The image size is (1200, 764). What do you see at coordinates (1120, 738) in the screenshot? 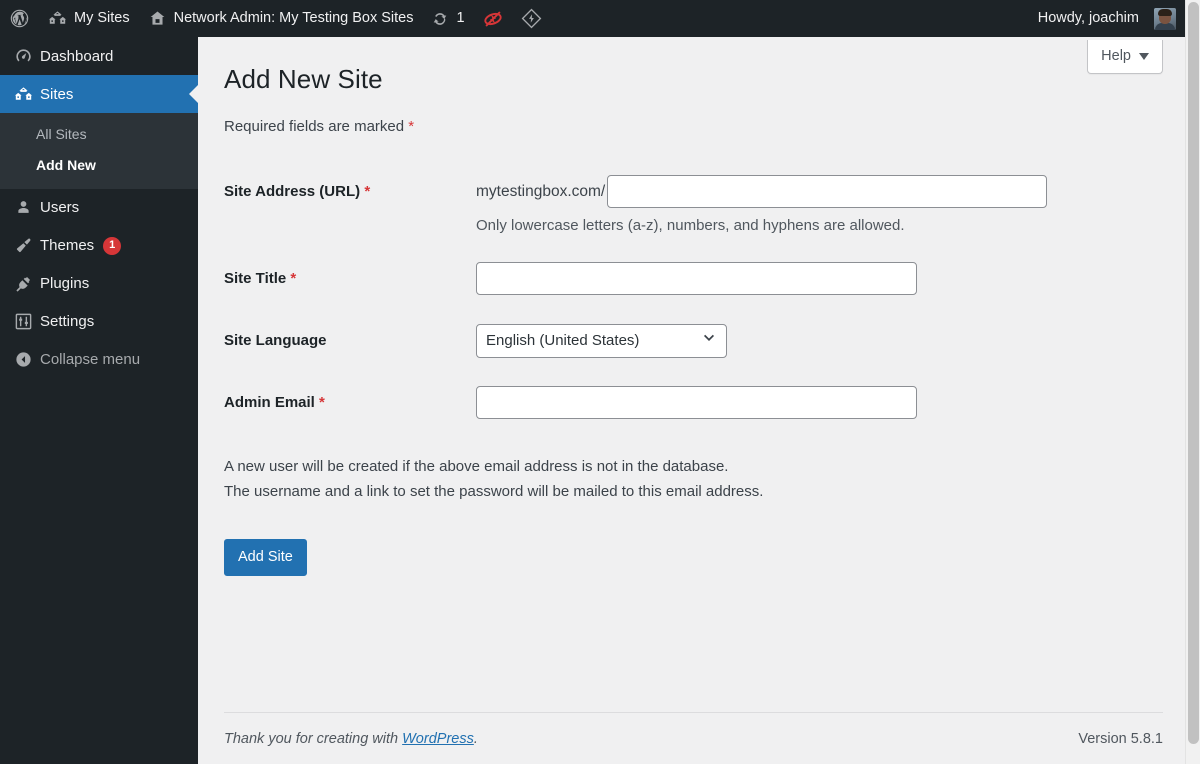
I see `footer-version: Version 5.8.1` at bounding box center [1120, 738].